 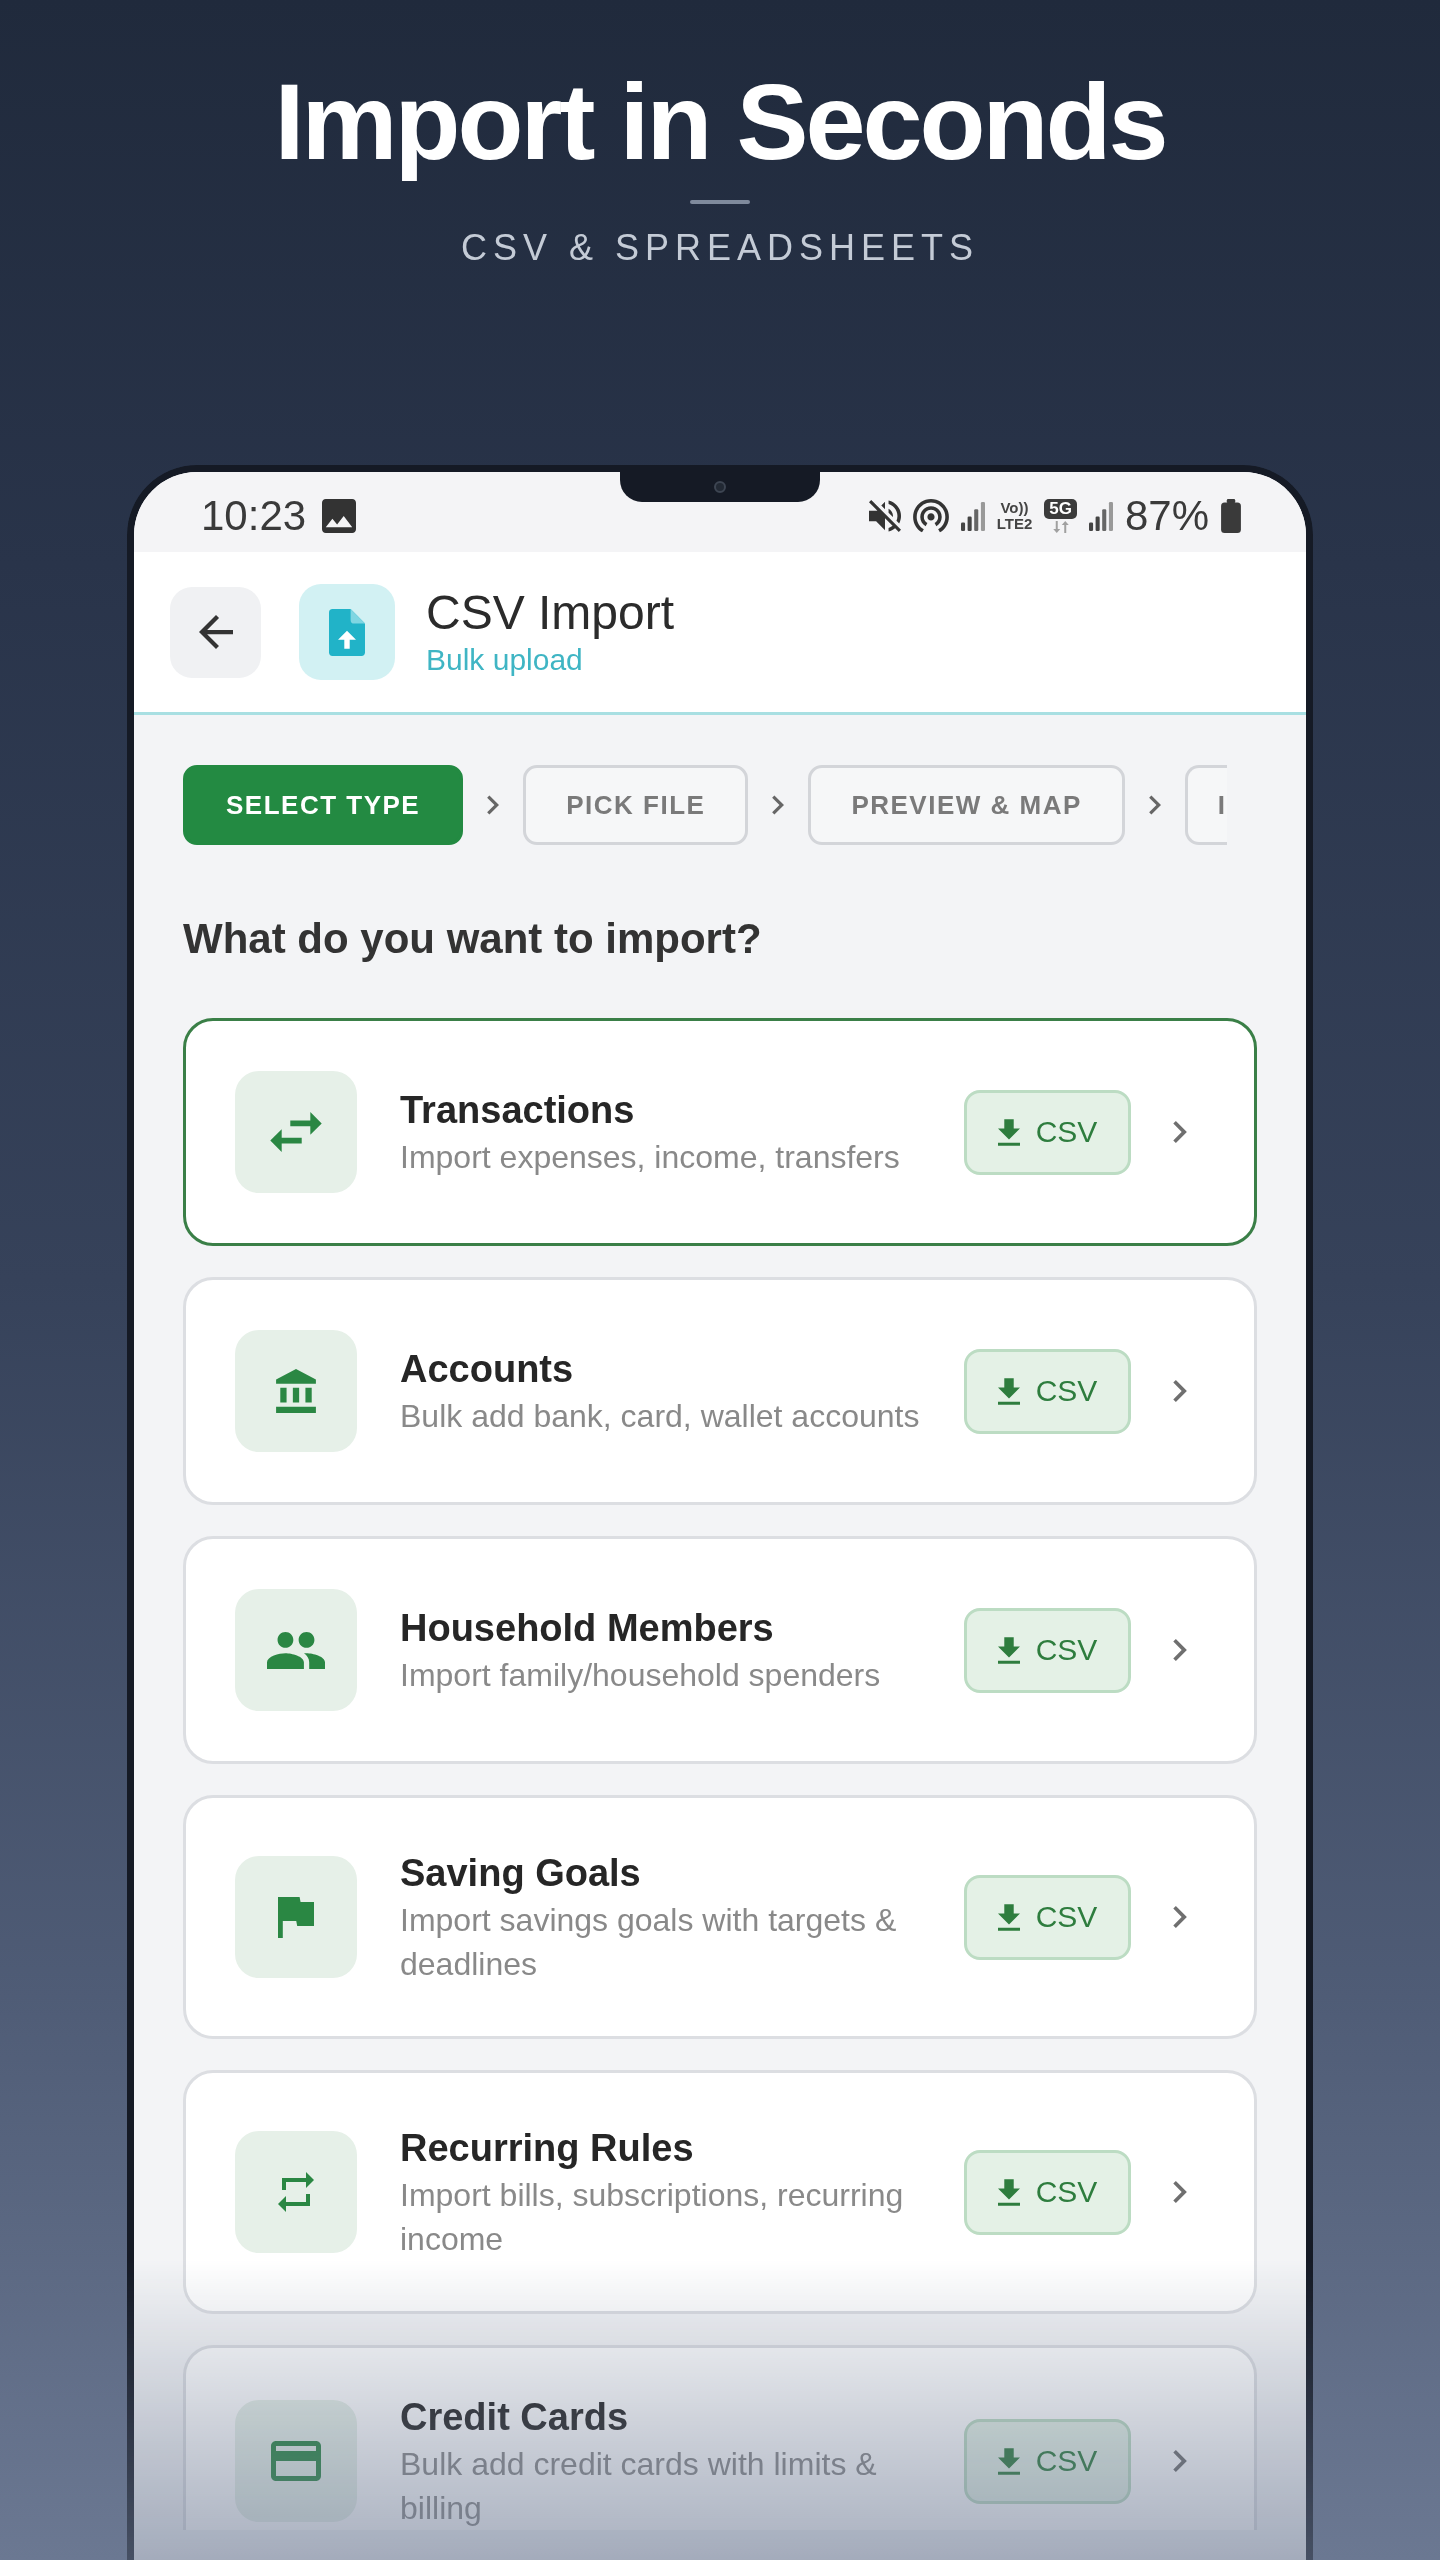 I want to click on file-upload-icon, so click(x=347, y=632).